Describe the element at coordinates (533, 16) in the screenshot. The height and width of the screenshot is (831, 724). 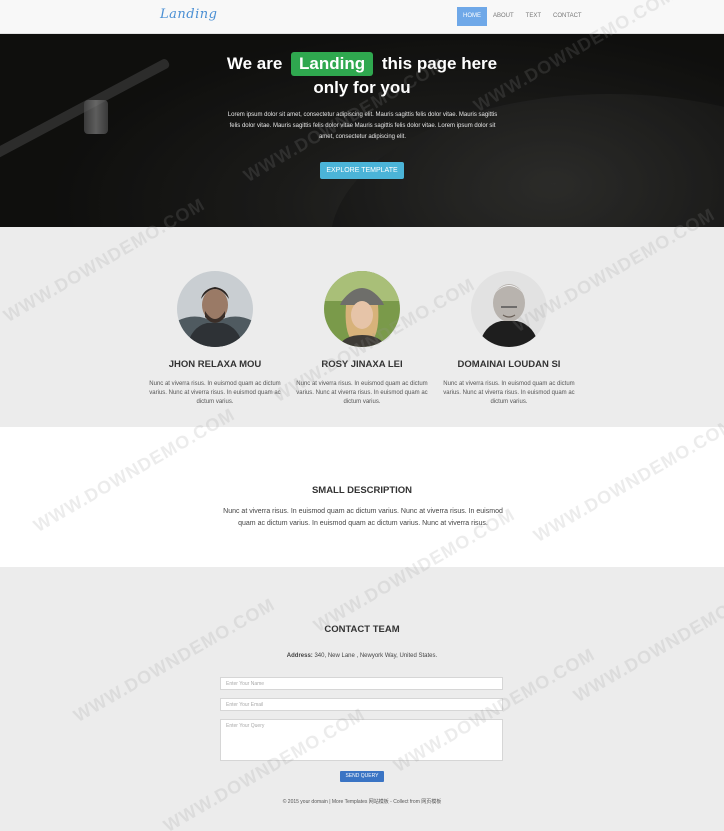
I see `nav-item-text: TEXT` at that location.